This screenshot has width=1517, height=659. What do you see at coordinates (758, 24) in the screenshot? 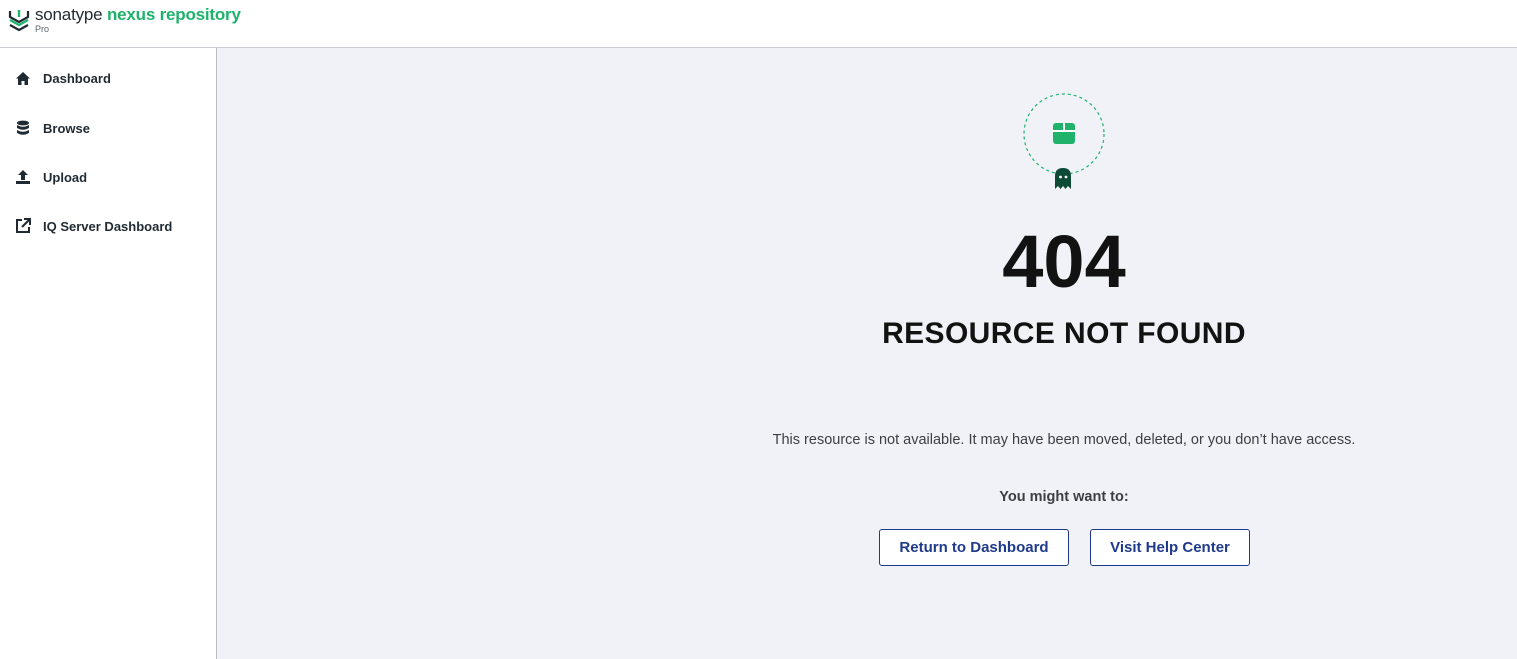
I see `app-header: sonatype nexus repository Pro` at bounding box center [758, 24].